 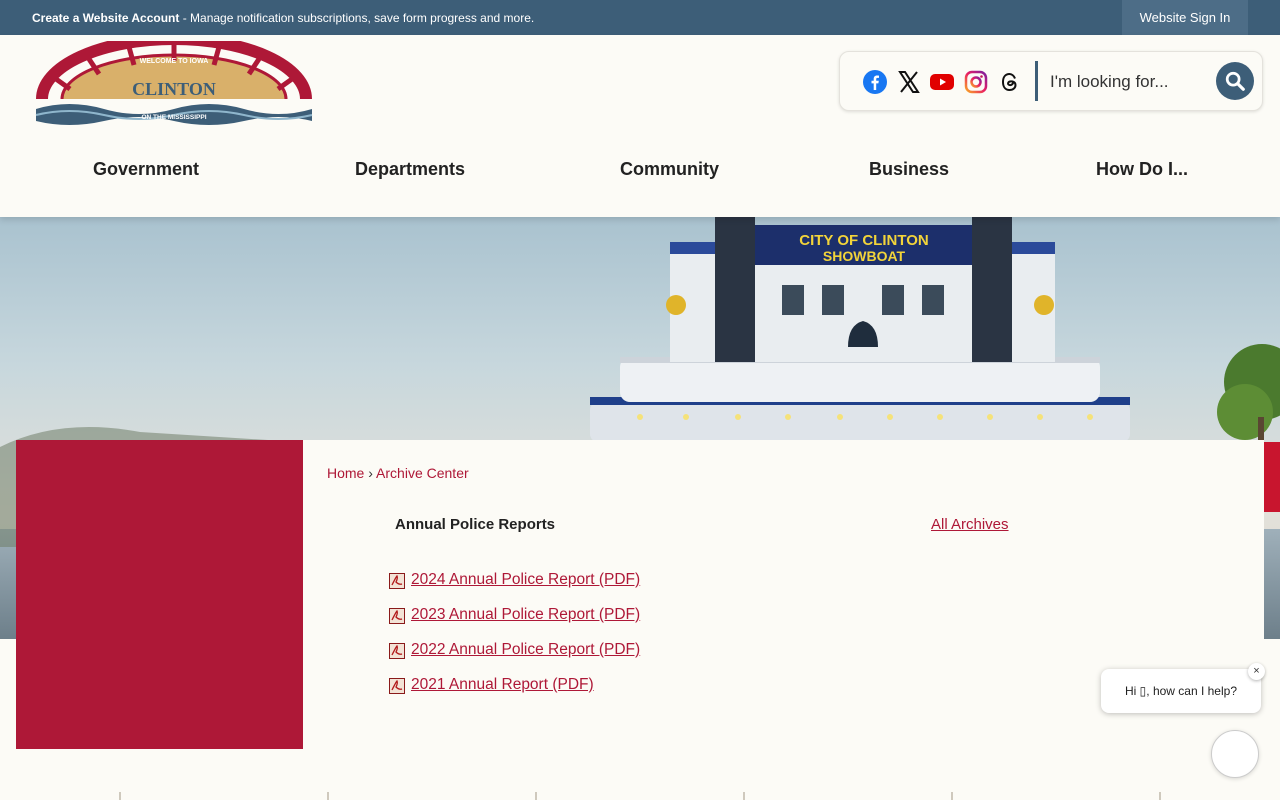 I want to click on breadcrumb-home: Home, so click(x=345, y=473).